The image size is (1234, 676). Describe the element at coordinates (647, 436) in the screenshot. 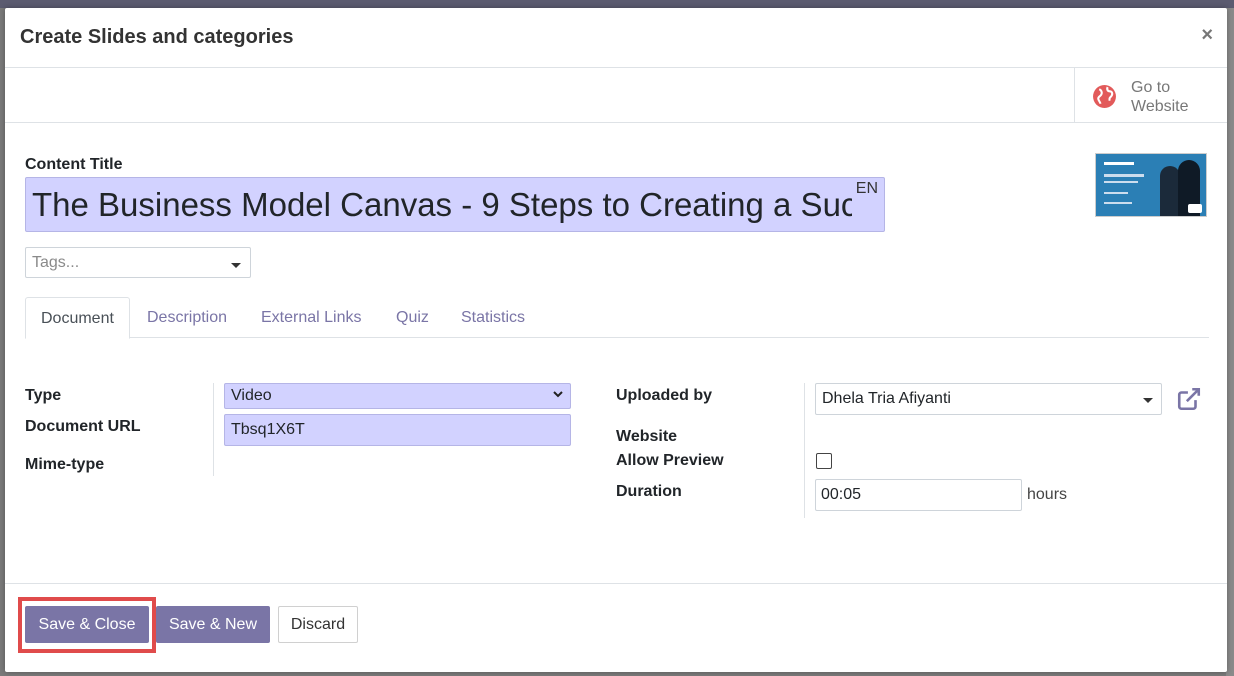

I see `website-label: Website` at that location.